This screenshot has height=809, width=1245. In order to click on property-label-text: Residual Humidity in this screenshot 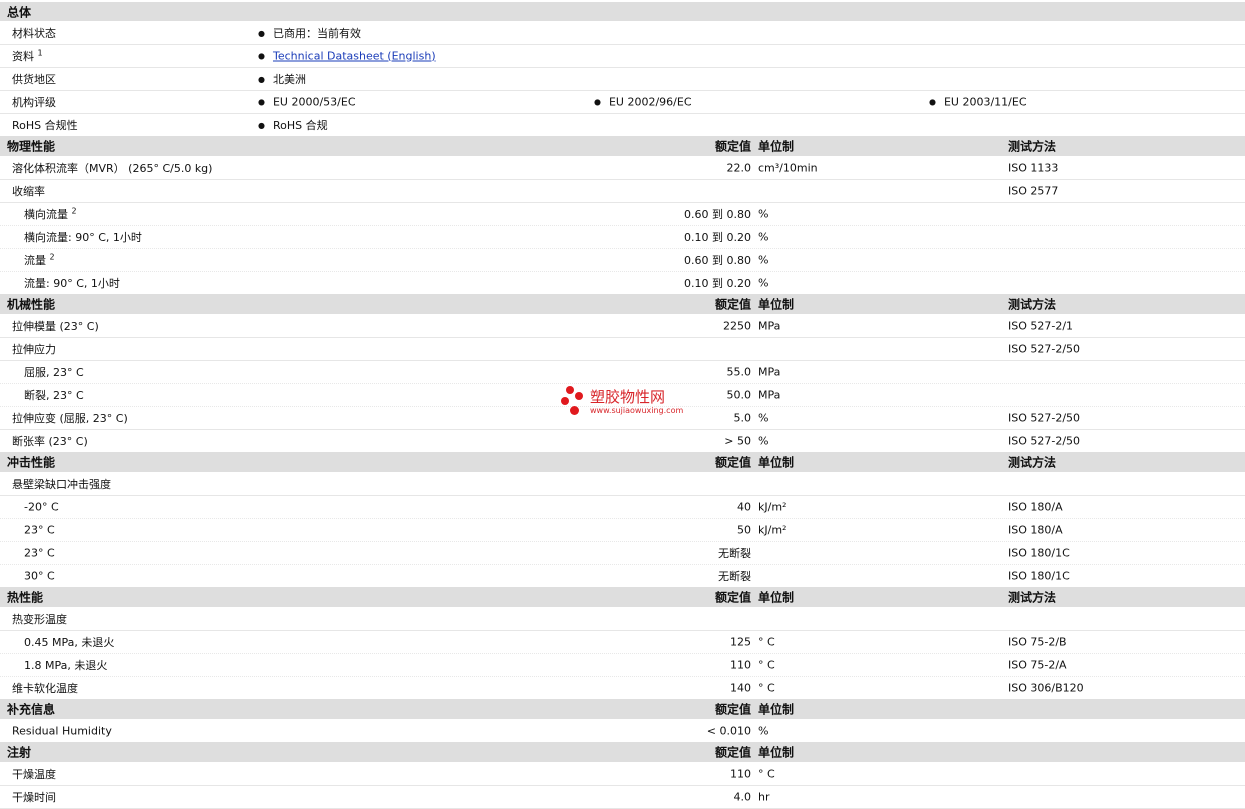, I will do `click(62, 730)`.